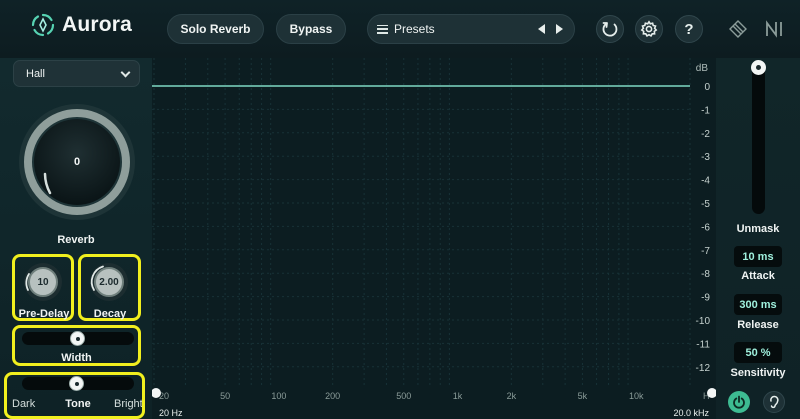  Describe the element at coordinates (758, 229) in the screenshot. I see `unmask-label: Unmask` at that location.